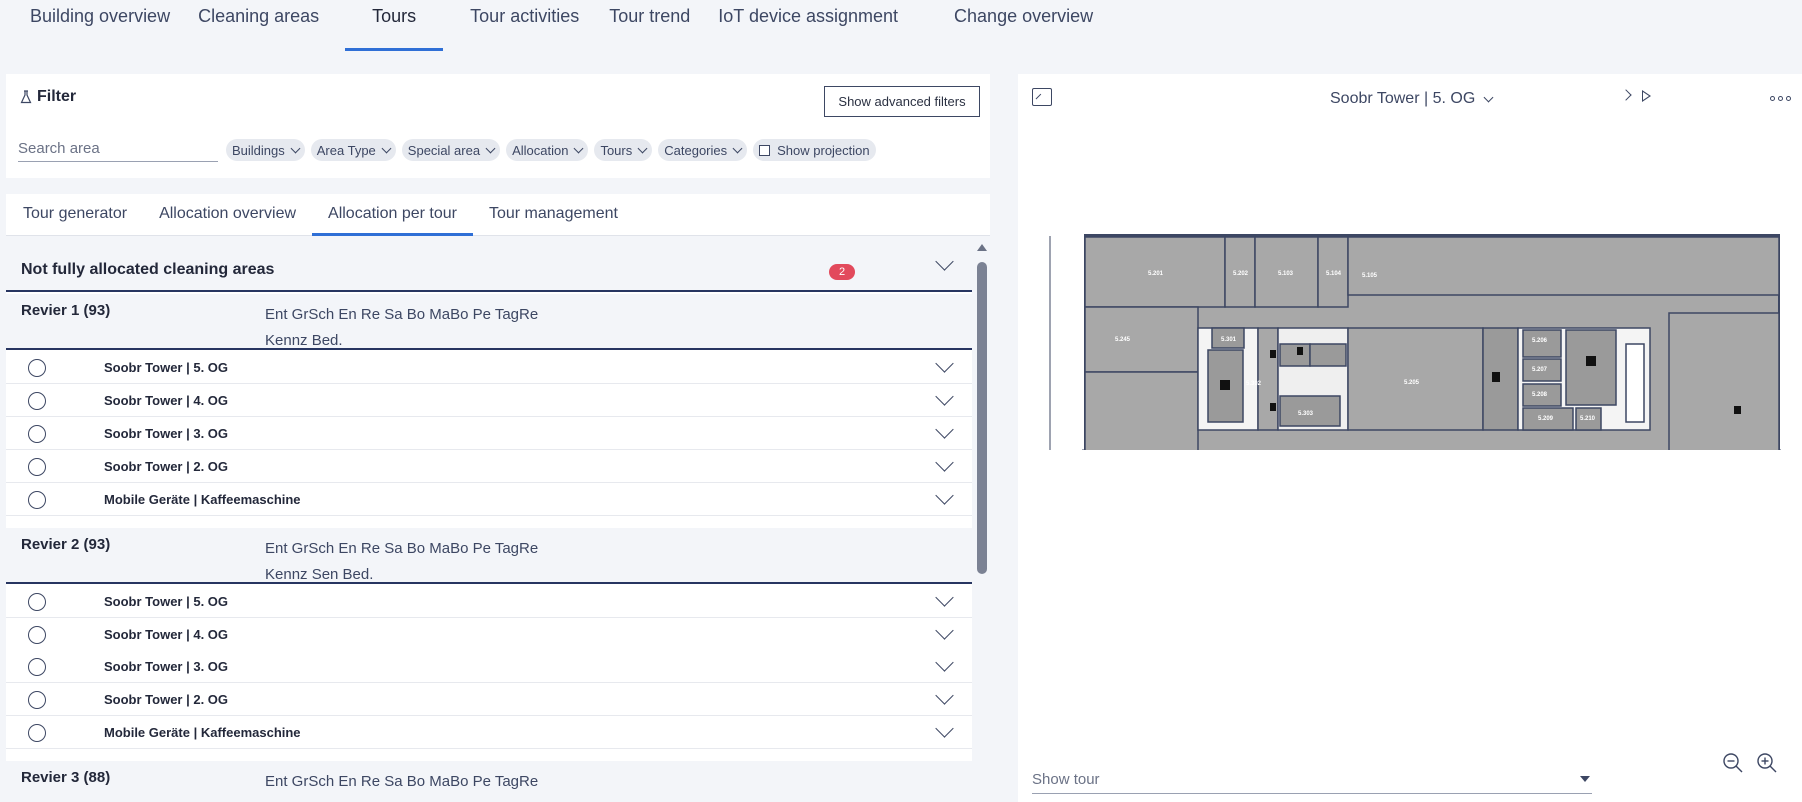 The width and height of the screenshot is (1802, 802). What do you see at coordinates (227, 214) in the screenshot?
I see `subtab-allocation-overview: Allocation overview` at bounding box center [227, 214].